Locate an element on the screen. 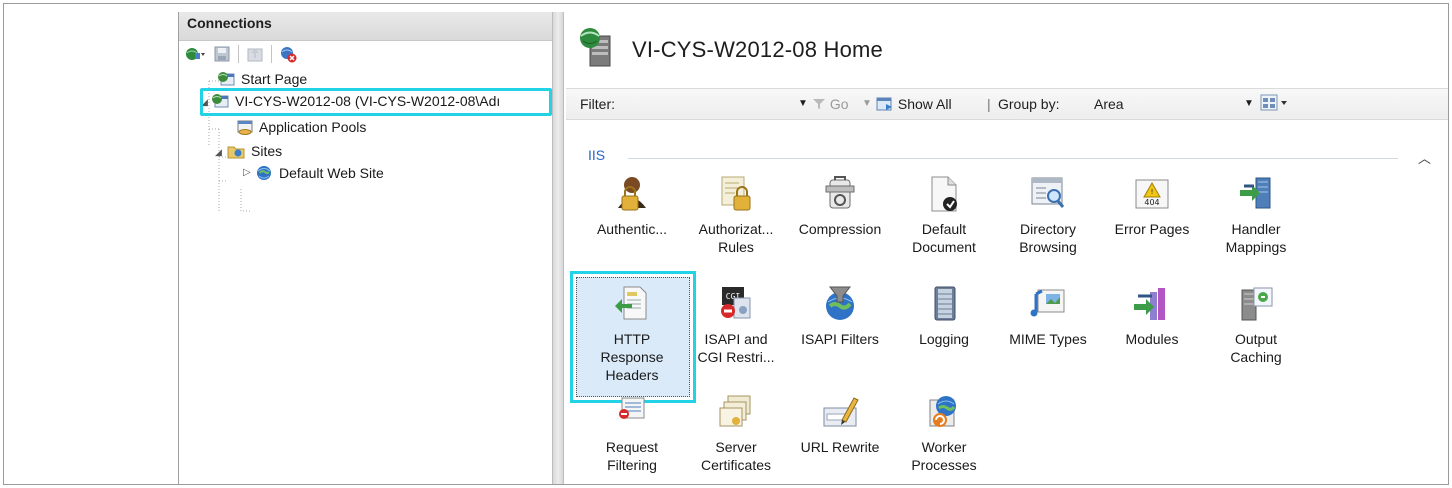 This screenshot has width=1452, height=488. go-label: Go is located at coordinates (839, 104).